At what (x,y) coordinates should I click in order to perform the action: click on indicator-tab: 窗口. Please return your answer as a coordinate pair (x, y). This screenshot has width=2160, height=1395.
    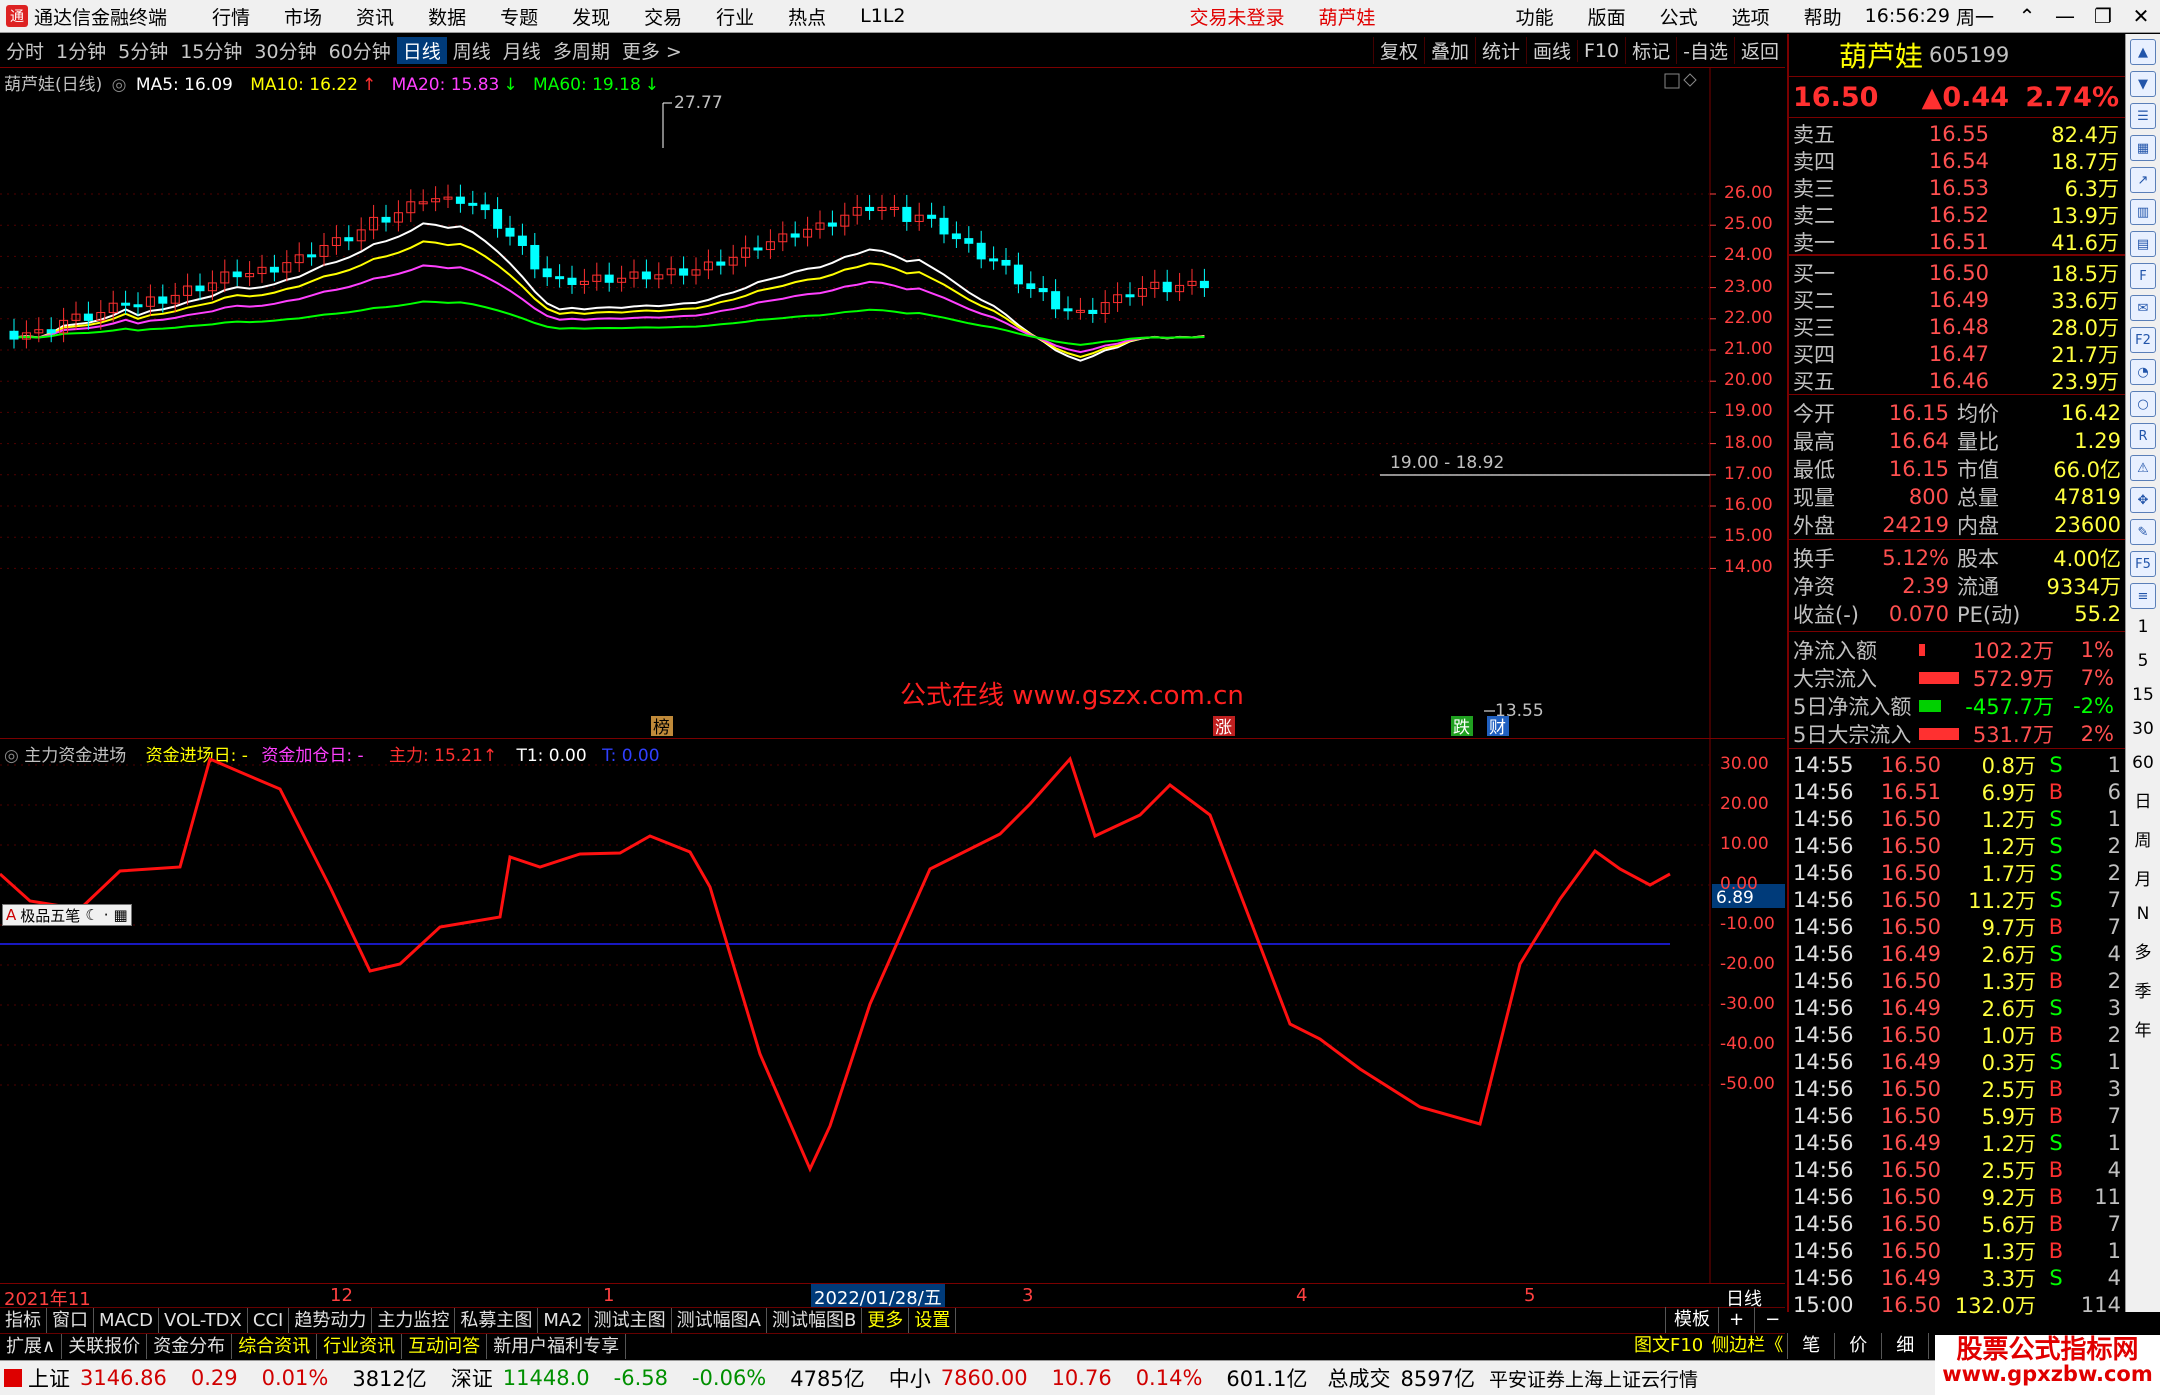
    Looking at the image, I should click on (70, 1320).